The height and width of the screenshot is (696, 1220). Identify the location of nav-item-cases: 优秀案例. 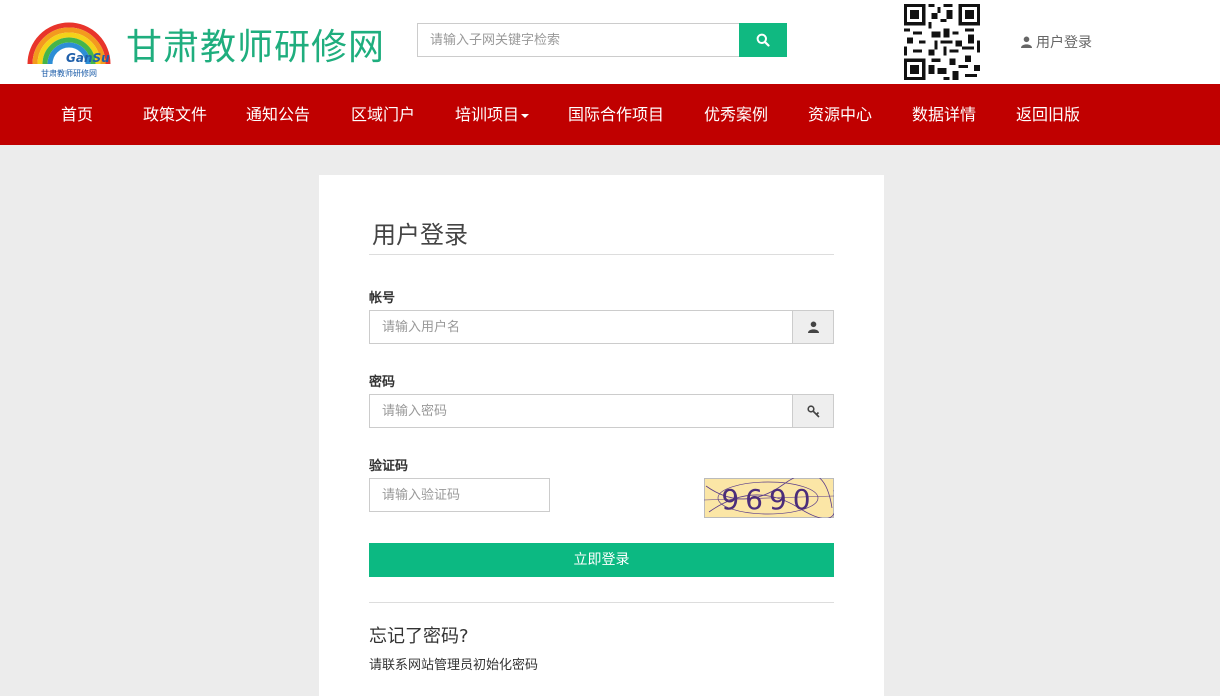
(736, 114).